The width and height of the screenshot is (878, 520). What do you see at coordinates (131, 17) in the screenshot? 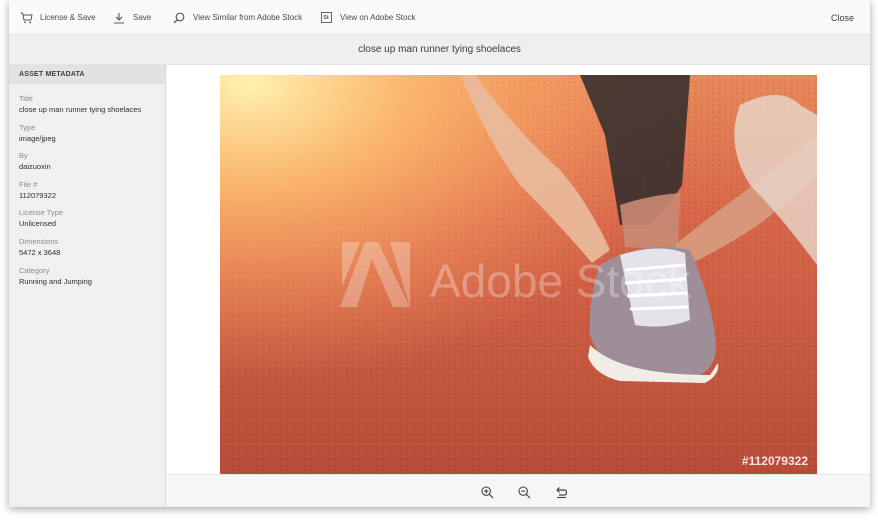
I see `save-button: Save` at bounding box center [131, 17].